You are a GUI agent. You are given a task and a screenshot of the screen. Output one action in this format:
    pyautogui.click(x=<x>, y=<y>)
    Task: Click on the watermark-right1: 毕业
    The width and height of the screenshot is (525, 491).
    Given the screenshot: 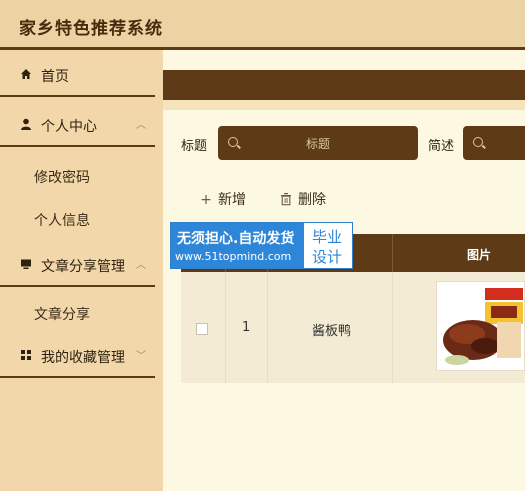 What is the action you would take?
    pyautogui.click(x=327, y=237)
    